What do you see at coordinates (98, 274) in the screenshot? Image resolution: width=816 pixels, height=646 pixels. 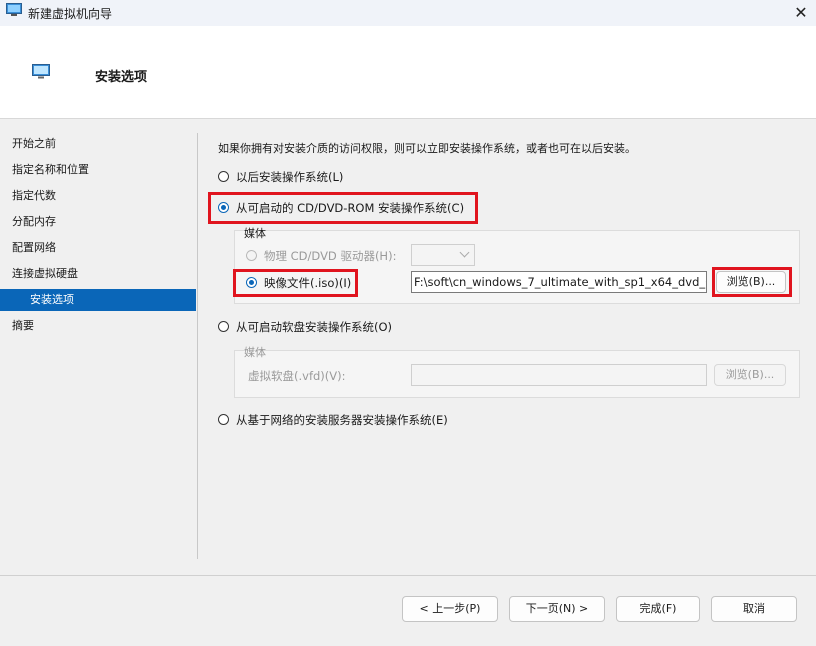 I see `sidebar-item-virtual-disk: 连接虚拟硬盘` at bounding box center [98, 274].